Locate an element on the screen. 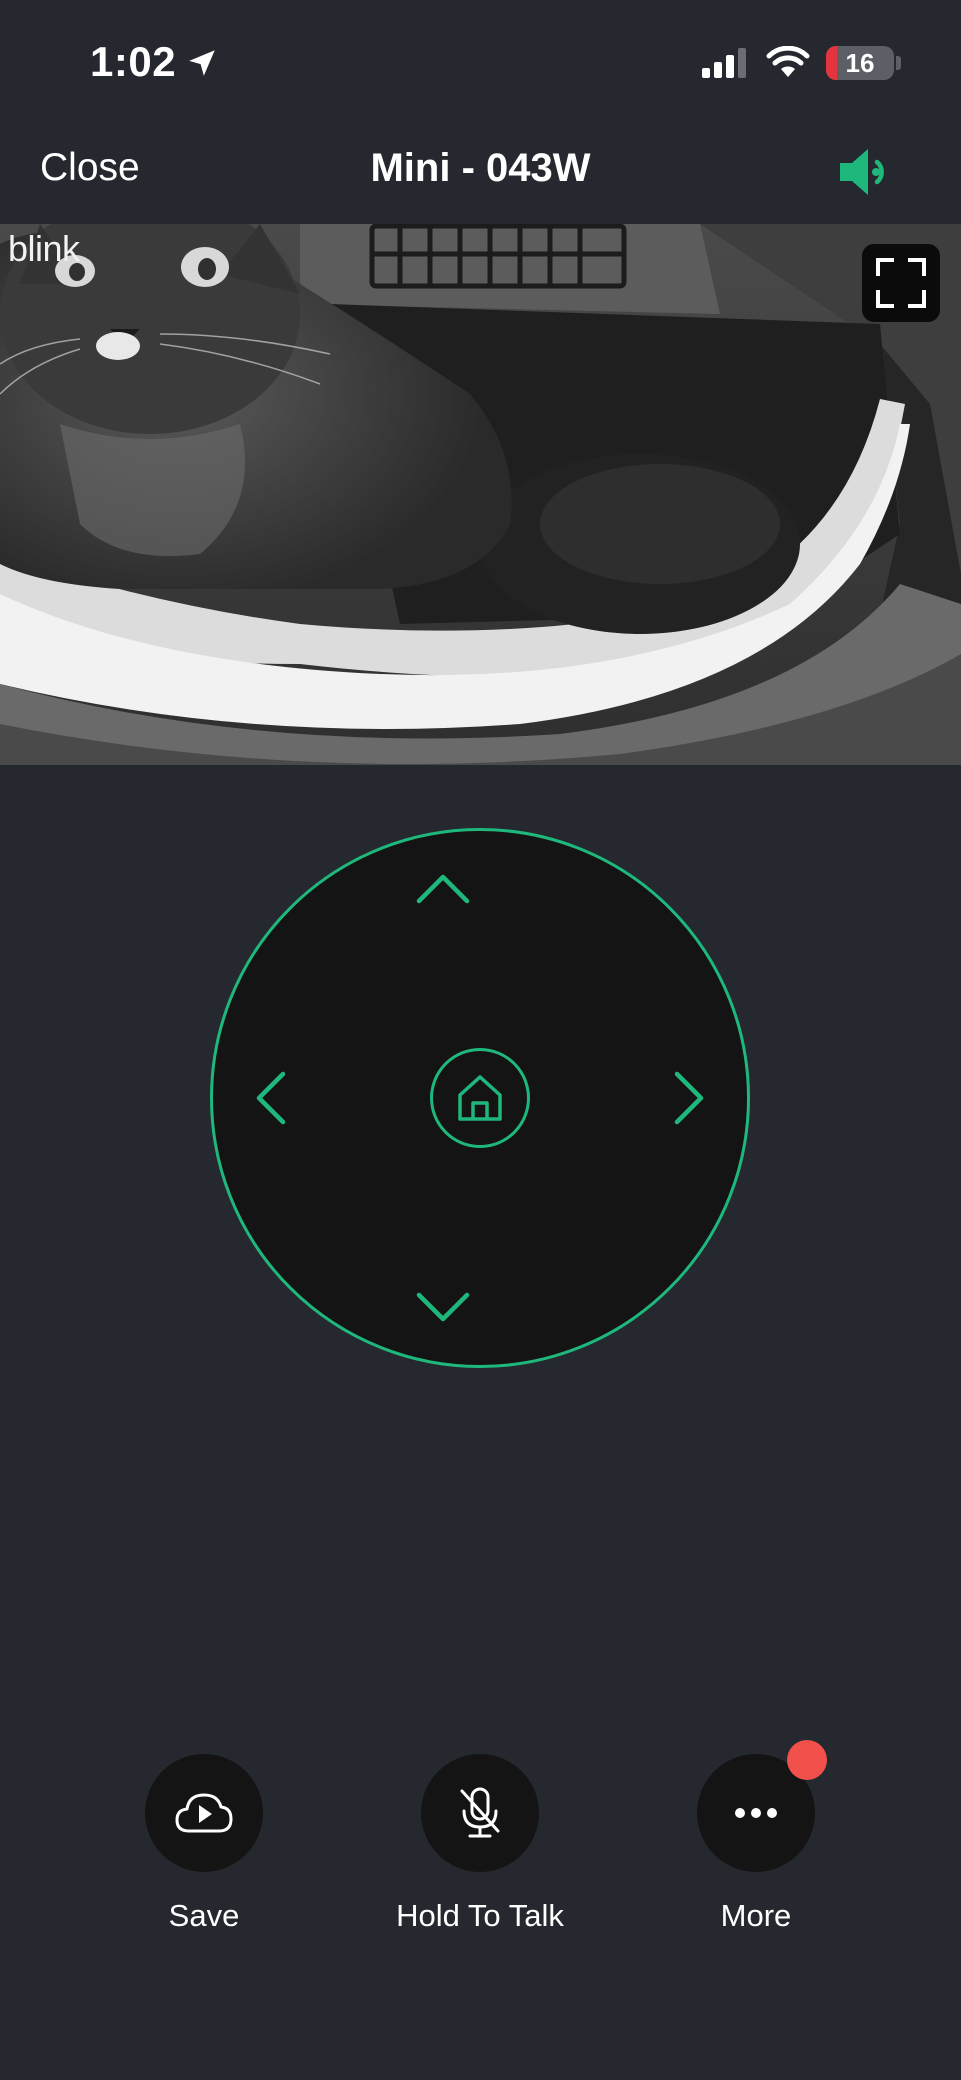 This screenshot has width=961, height=2080. location-arrow-icon is located at coordinates (202, 63).